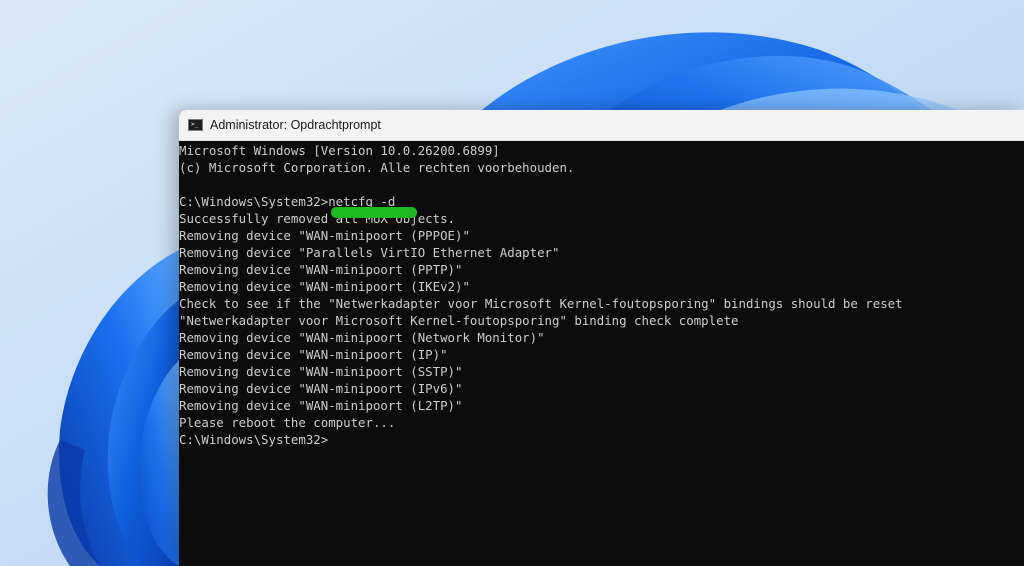  I want to click on console-line: Successfully removed all MUX Objects., so click(317, 218).